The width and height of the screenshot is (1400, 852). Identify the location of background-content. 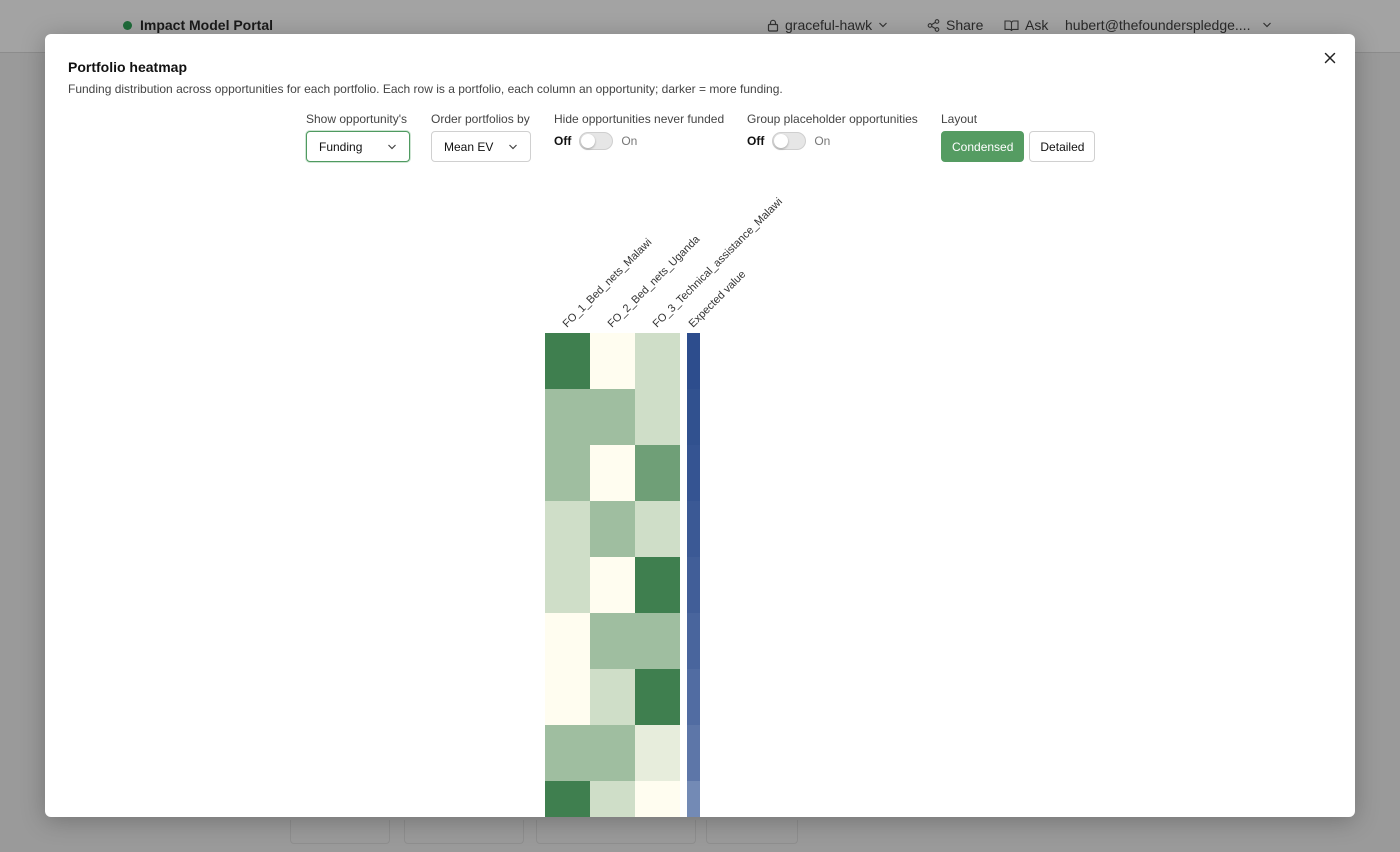
(700, 835).